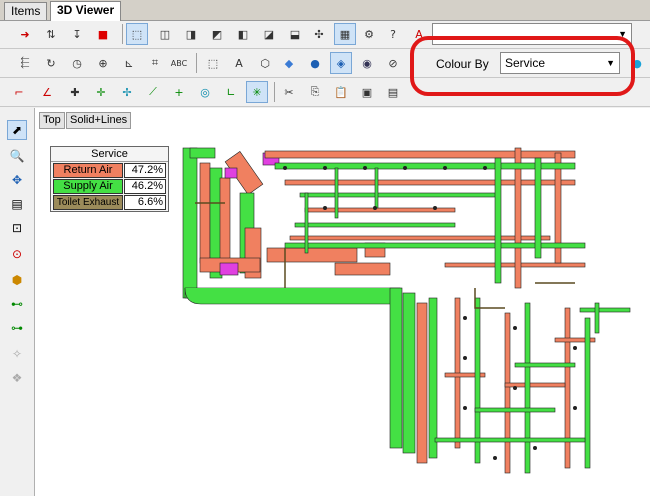  Describe the element at coordinates (345, 34) in the screenshot. I see `layers-icon: ▦` at that location.